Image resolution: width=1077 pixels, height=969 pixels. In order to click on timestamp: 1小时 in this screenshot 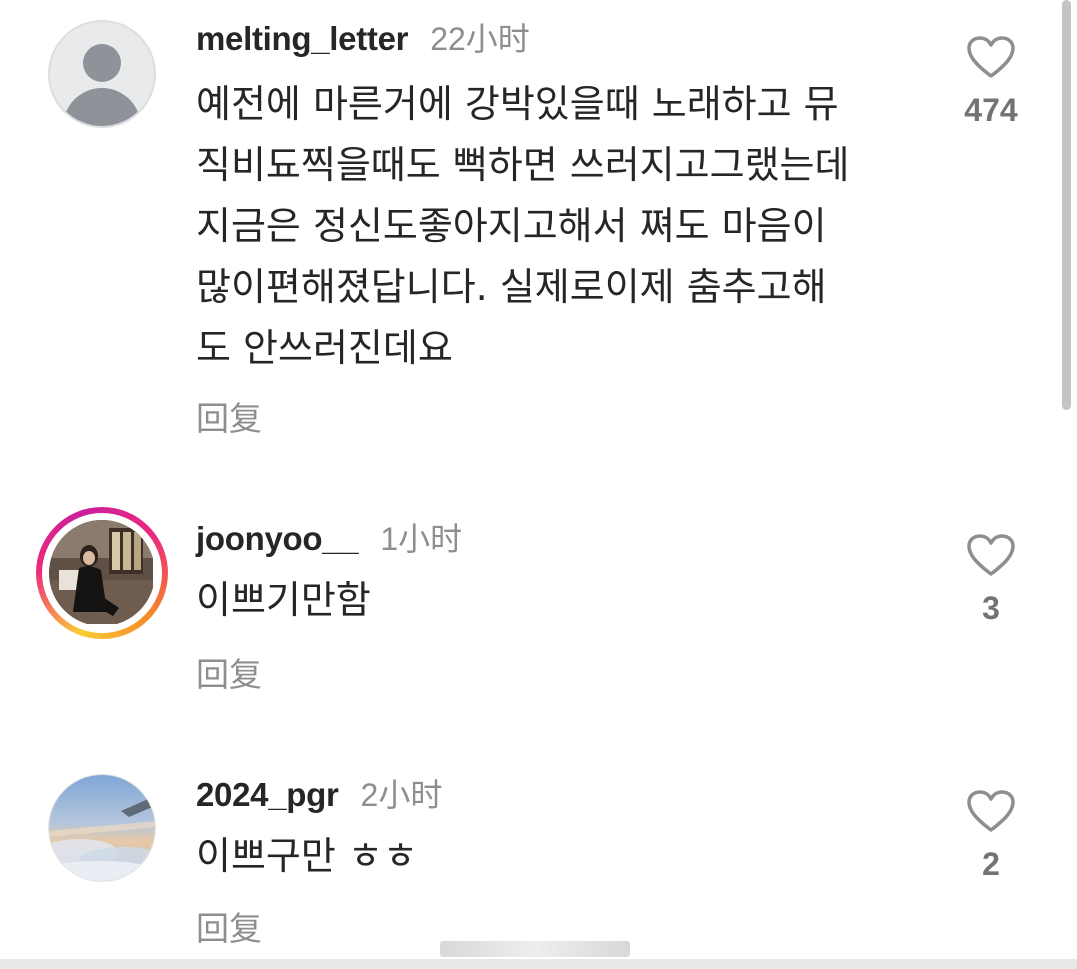, I will do `click(421, 539)`.